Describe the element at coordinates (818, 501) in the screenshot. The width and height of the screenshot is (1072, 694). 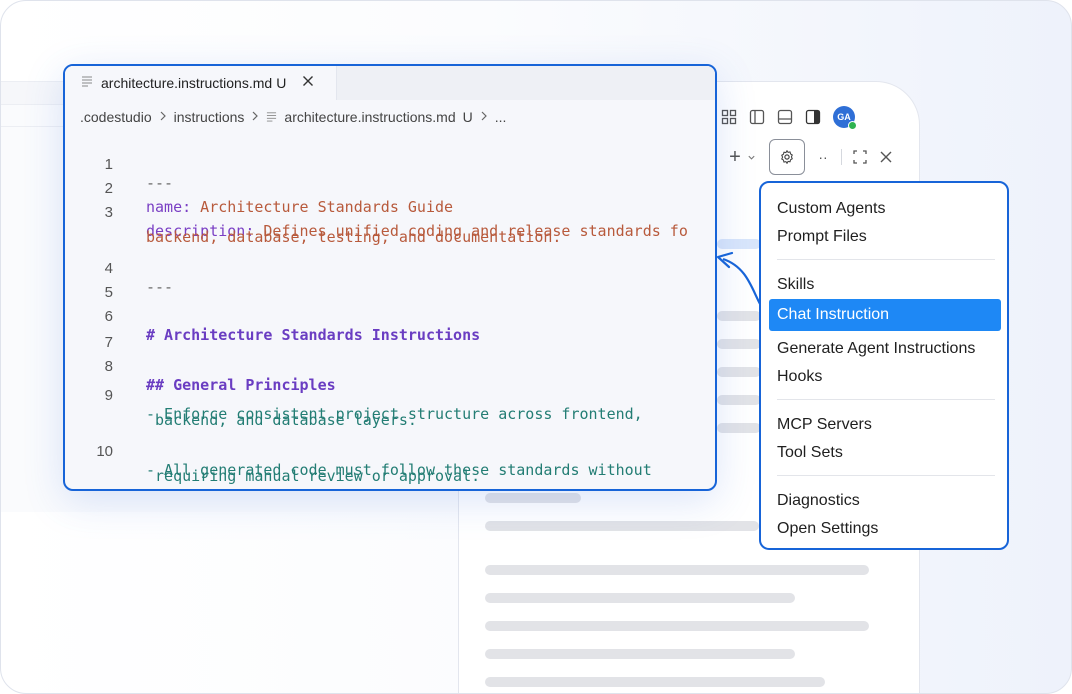
I see `menu-item-diagnostics: Diagnostics` at that location.